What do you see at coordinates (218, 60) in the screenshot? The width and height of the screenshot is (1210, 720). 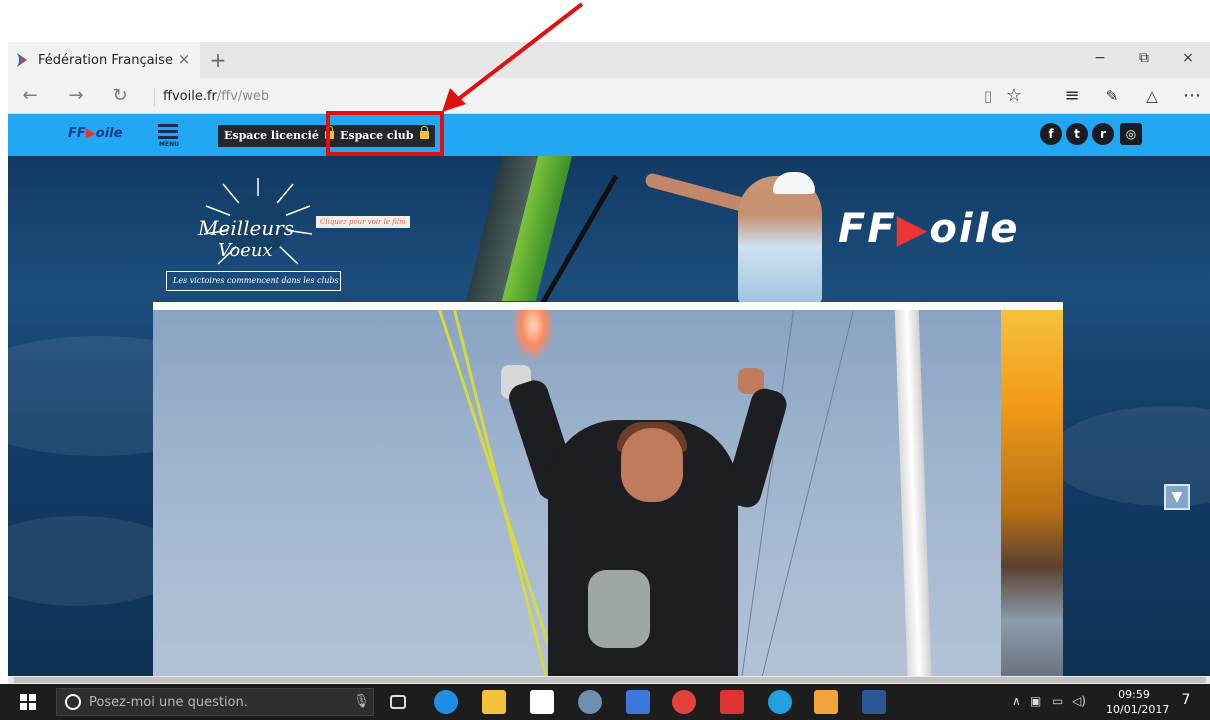 I see `new-tab-icon: +` at bounding box center [218, 60].